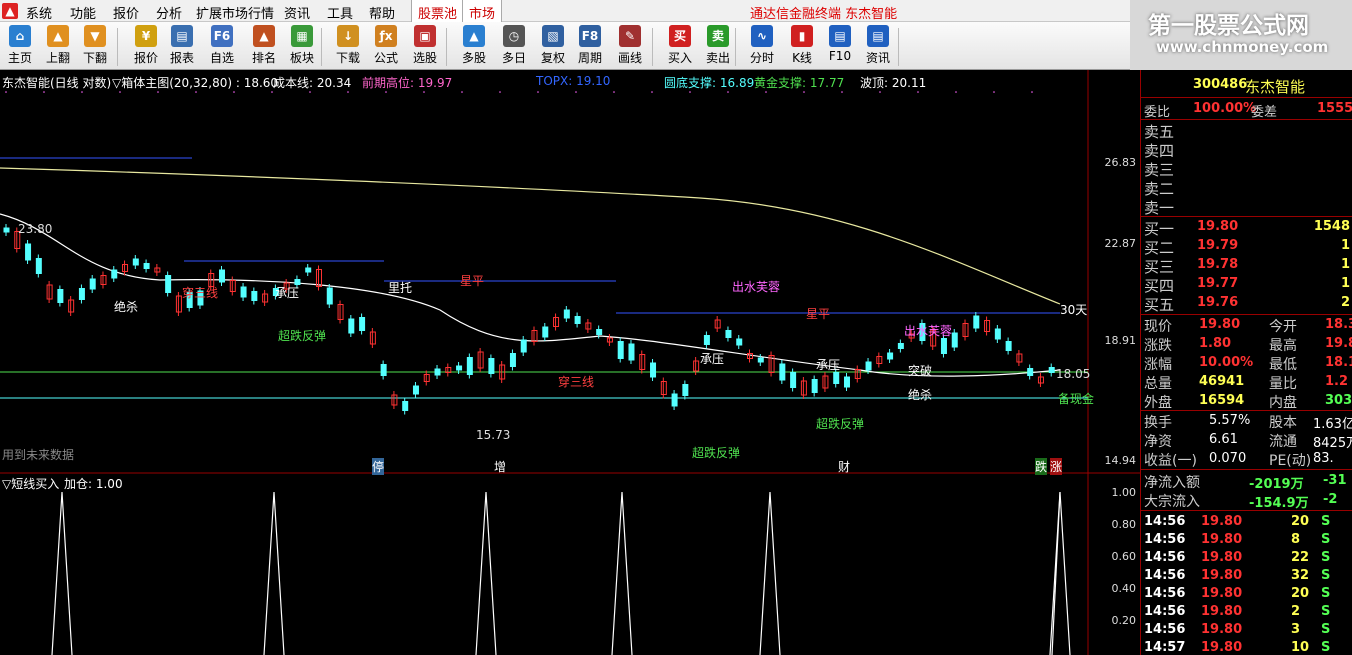  Describe the element at coordinates (1338, 343) in the screenshot. I see `quote-value: 19.8` at that location.